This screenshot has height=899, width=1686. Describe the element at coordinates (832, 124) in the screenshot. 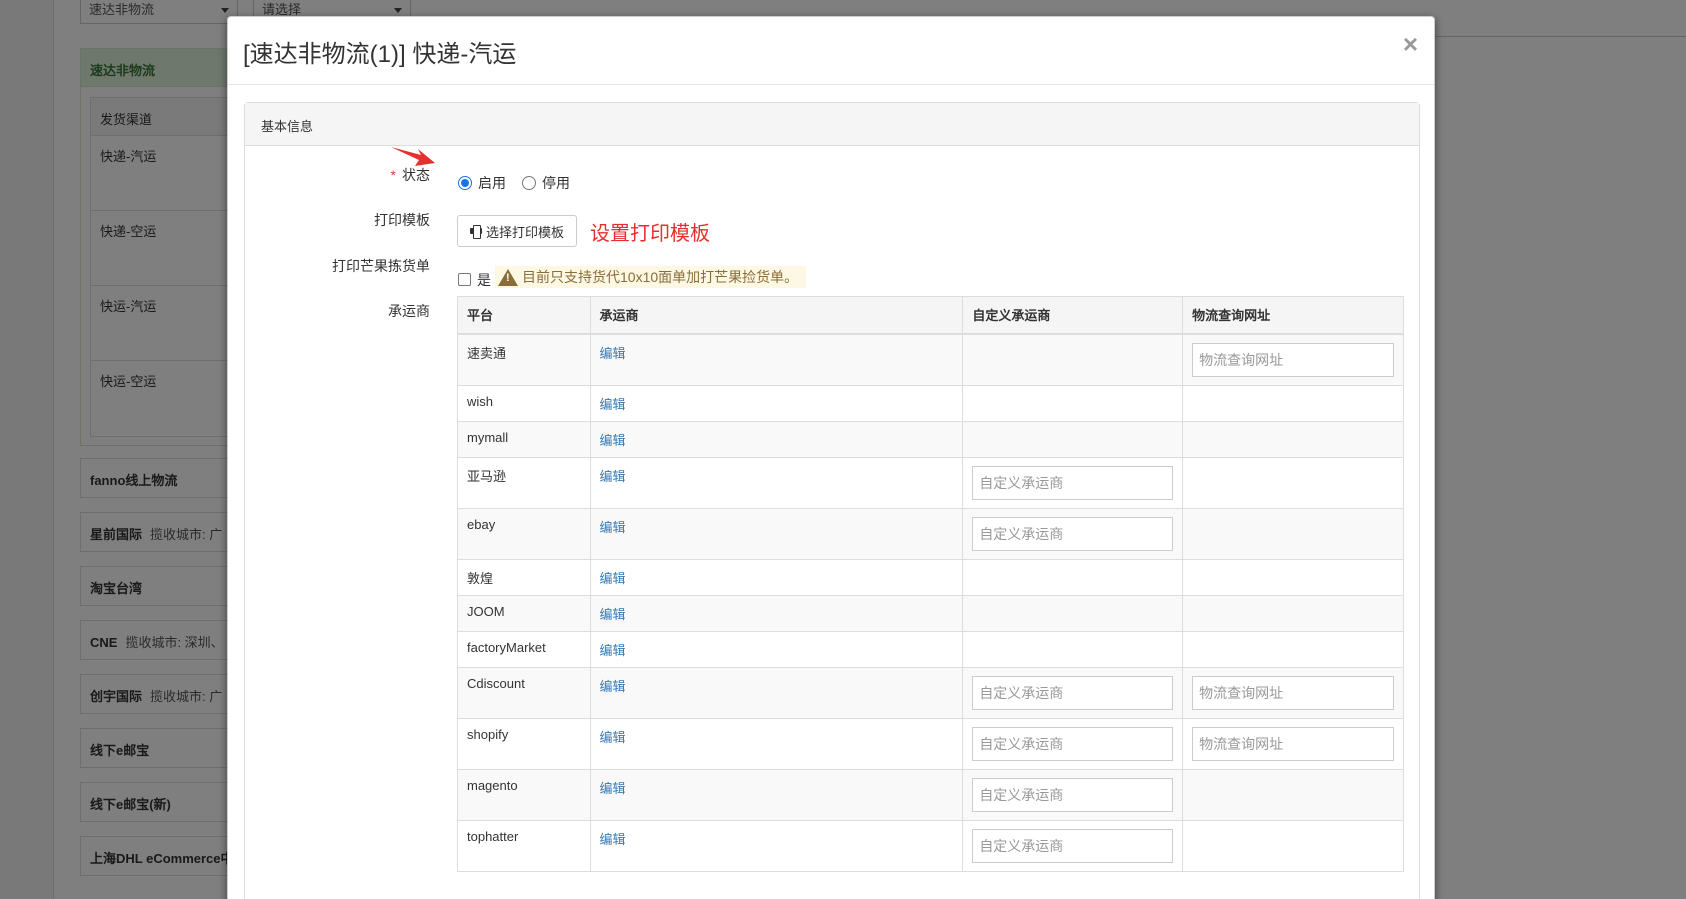

I see `panel-heading: 基本信息` at that location.